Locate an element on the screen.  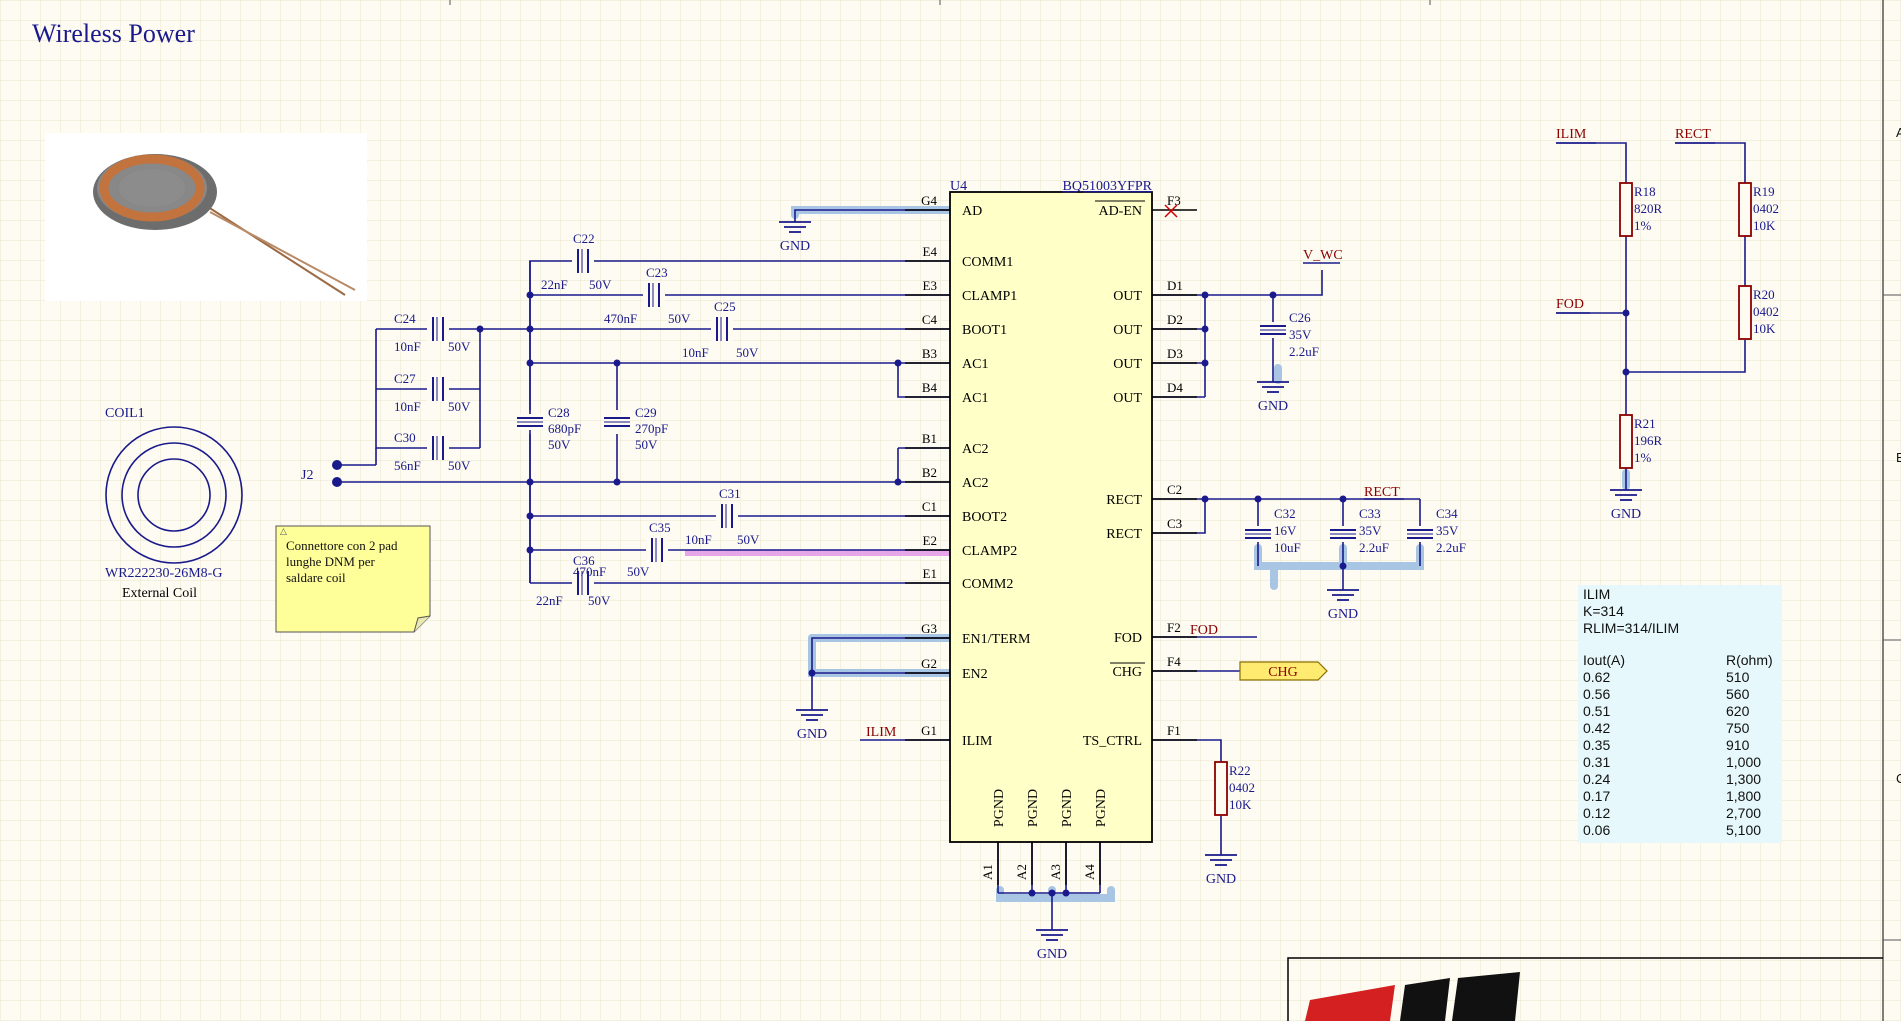
resistor-ref: R19 is located at coordinates (1764, 191).